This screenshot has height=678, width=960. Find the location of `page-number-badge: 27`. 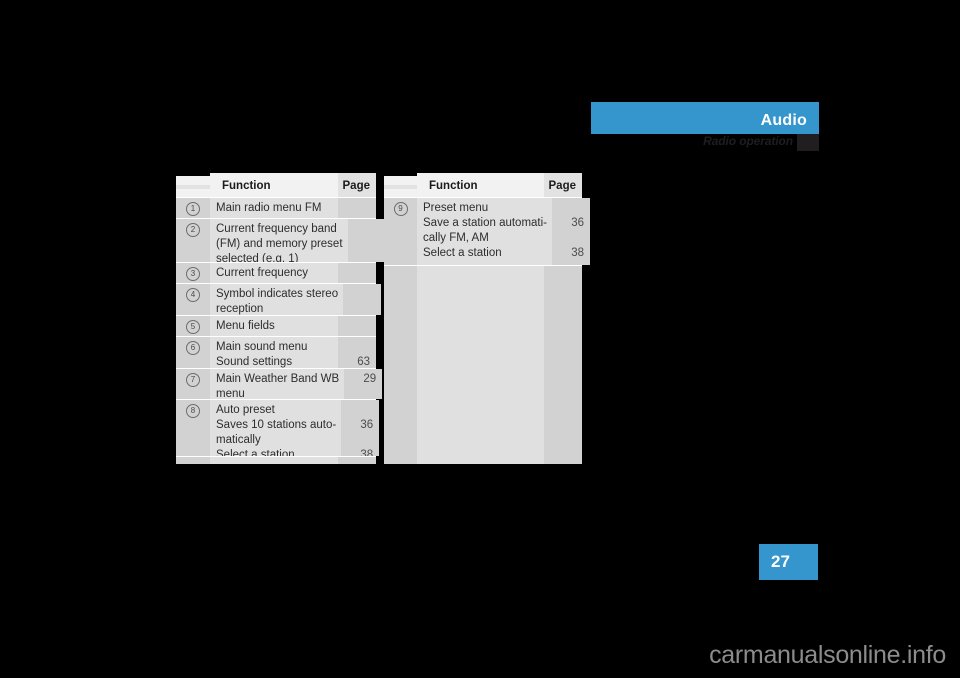

page-number-badge: 27 is located at coordinates (788, 562).